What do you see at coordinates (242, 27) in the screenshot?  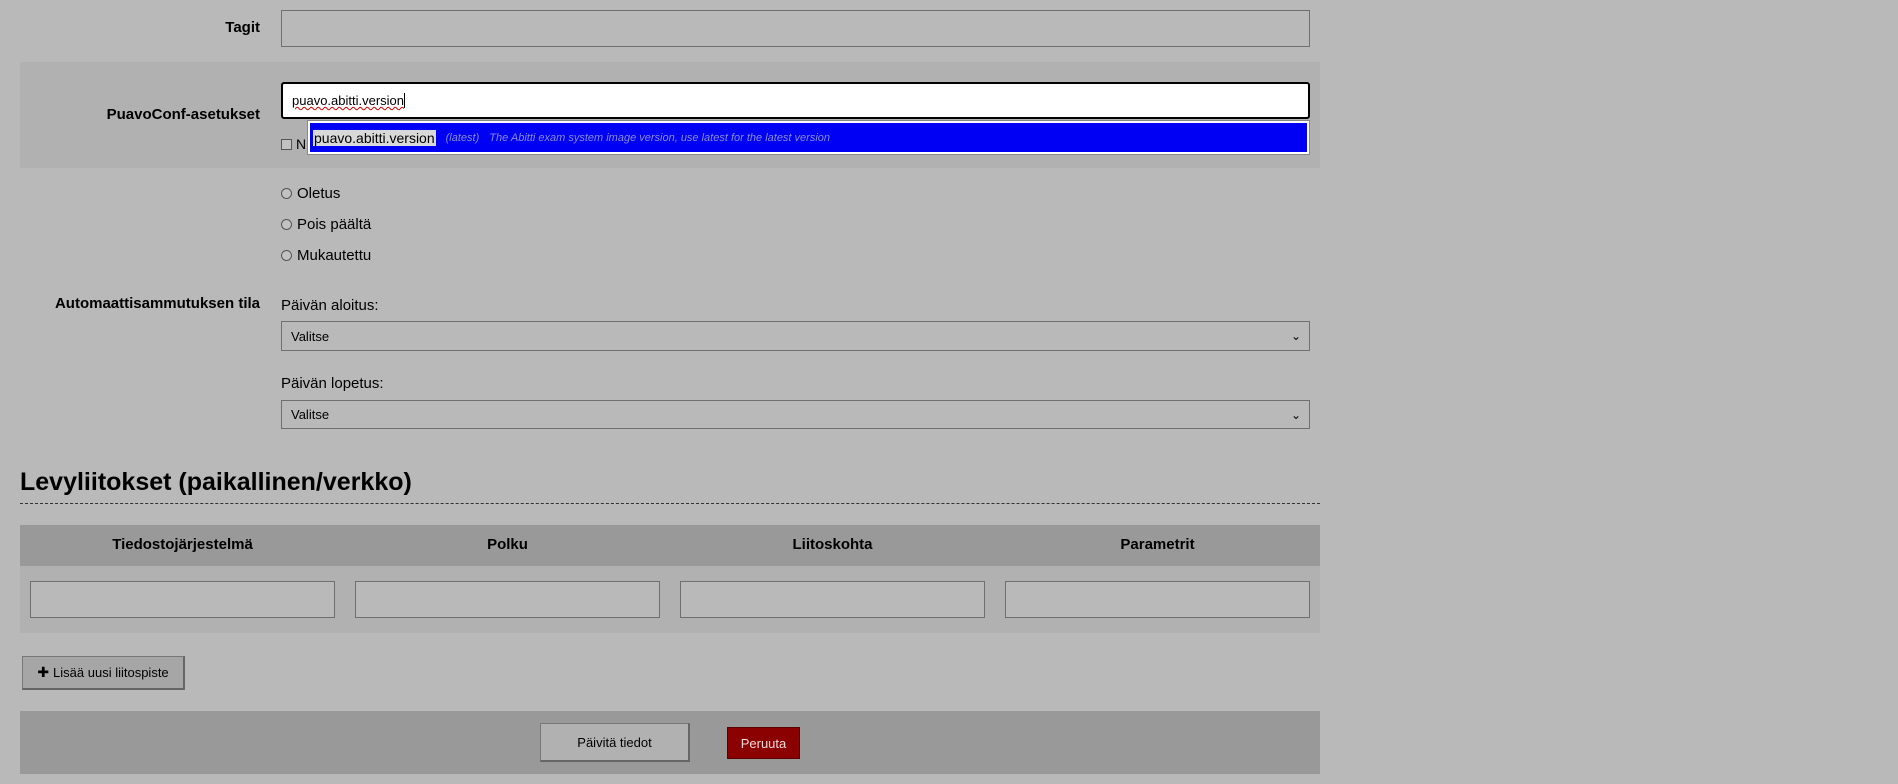 I see `tags-label: Tagit` at bounding box center [242, 27].